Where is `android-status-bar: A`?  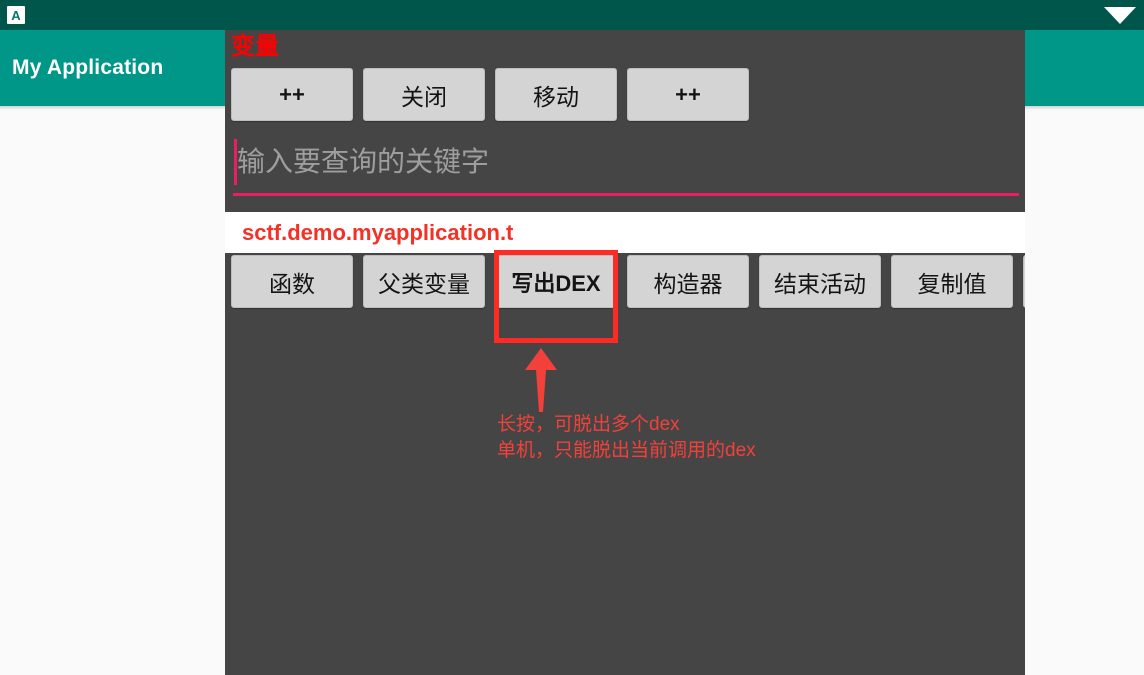
android-status-bar: A is located at coordinates (572, 15).